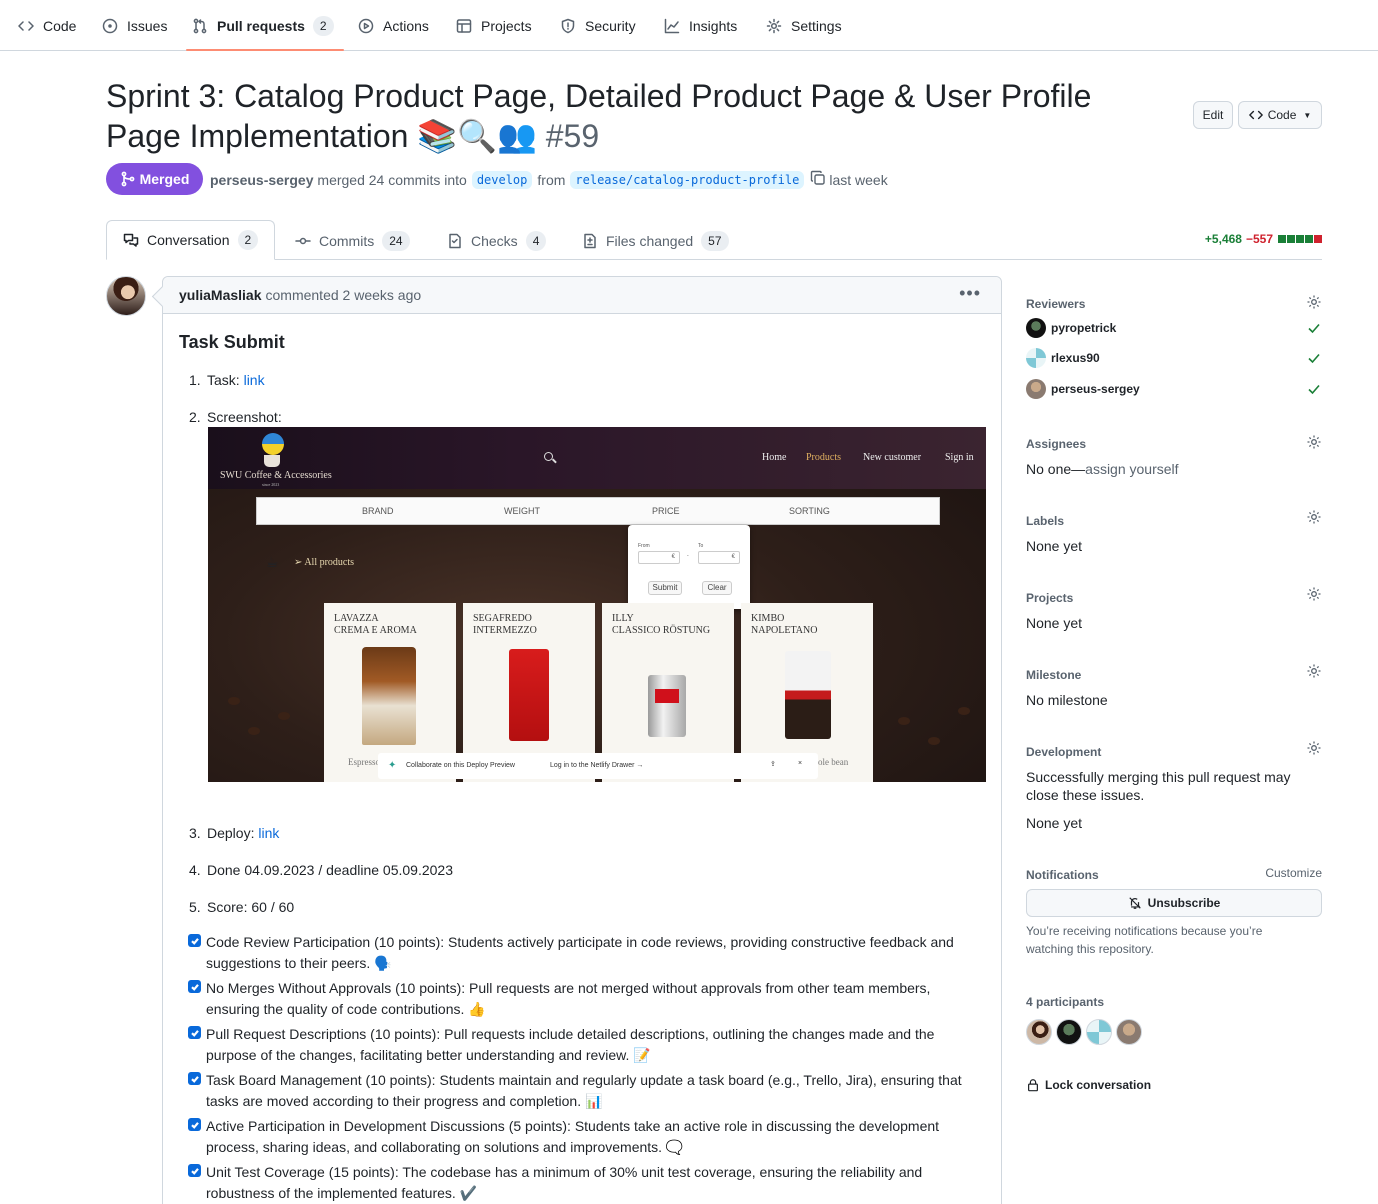  What do you see at coordinates (572, 136) in the screenshot?
I see `pr-number: #59` at bounding box center [572, 136].